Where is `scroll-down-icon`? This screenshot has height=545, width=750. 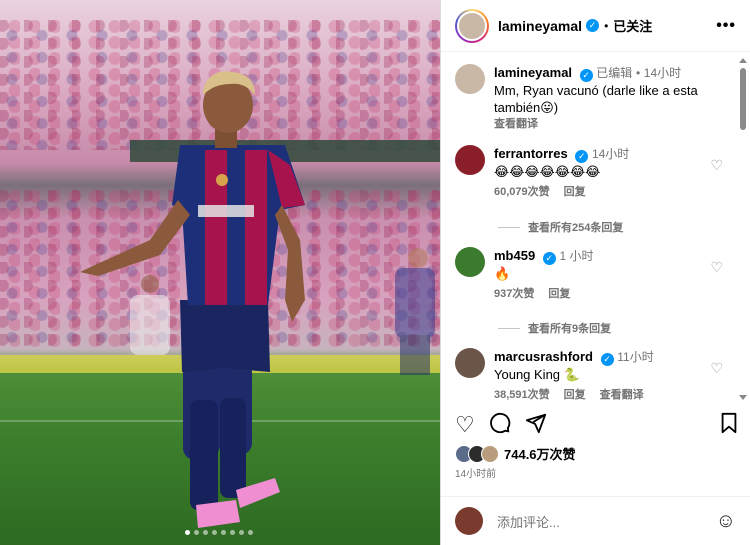 scroll-down-icon is located at coordinates (743, 397).